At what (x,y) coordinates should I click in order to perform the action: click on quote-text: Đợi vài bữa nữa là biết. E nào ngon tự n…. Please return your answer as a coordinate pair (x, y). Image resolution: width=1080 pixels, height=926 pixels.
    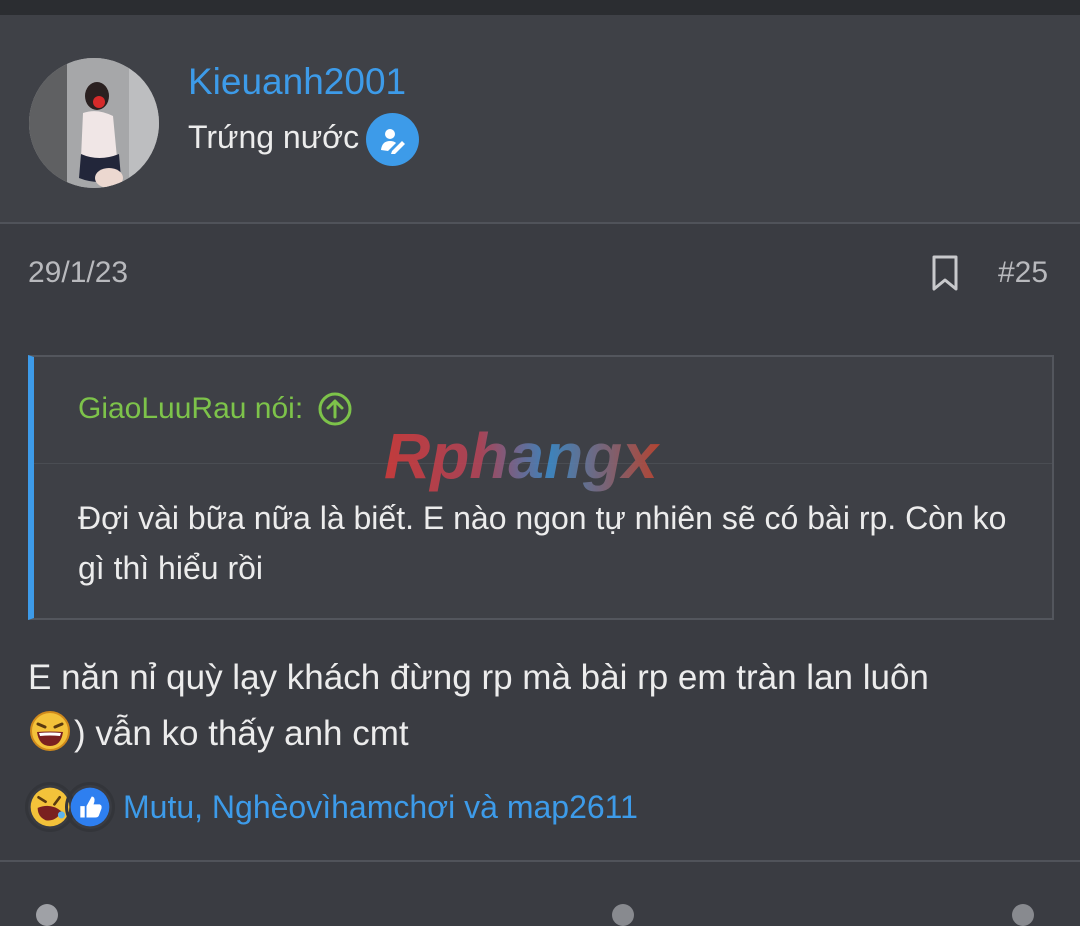
    Looking at the image, I should click on (542, 543).